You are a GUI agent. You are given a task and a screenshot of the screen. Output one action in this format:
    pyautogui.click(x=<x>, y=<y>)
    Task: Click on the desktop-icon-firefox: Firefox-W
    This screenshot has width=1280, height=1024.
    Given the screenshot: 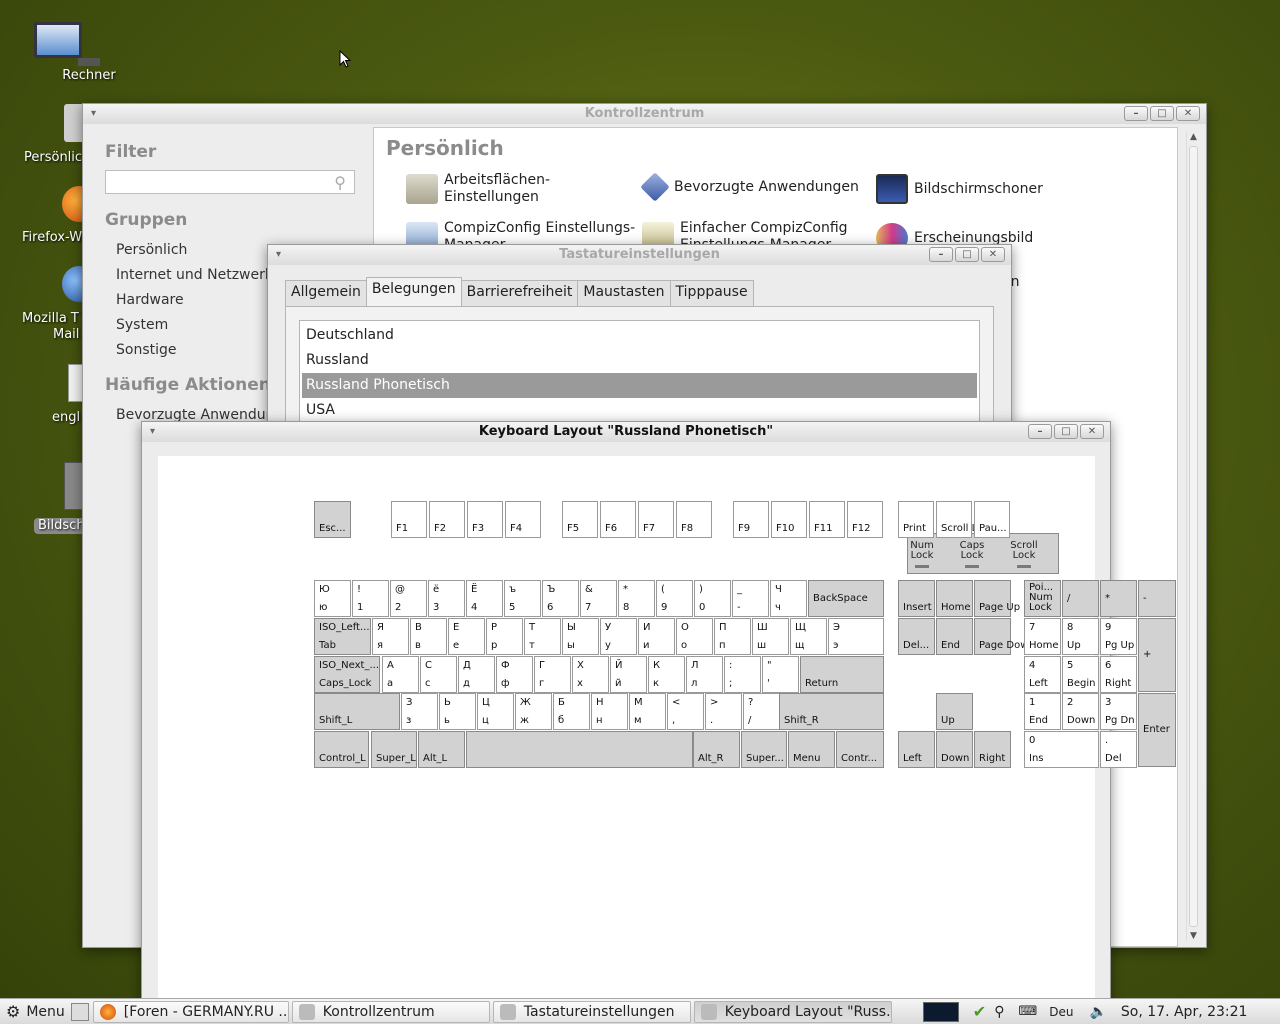 What is the action you would take?
    pyautogui.click(x=48, y=215)
    